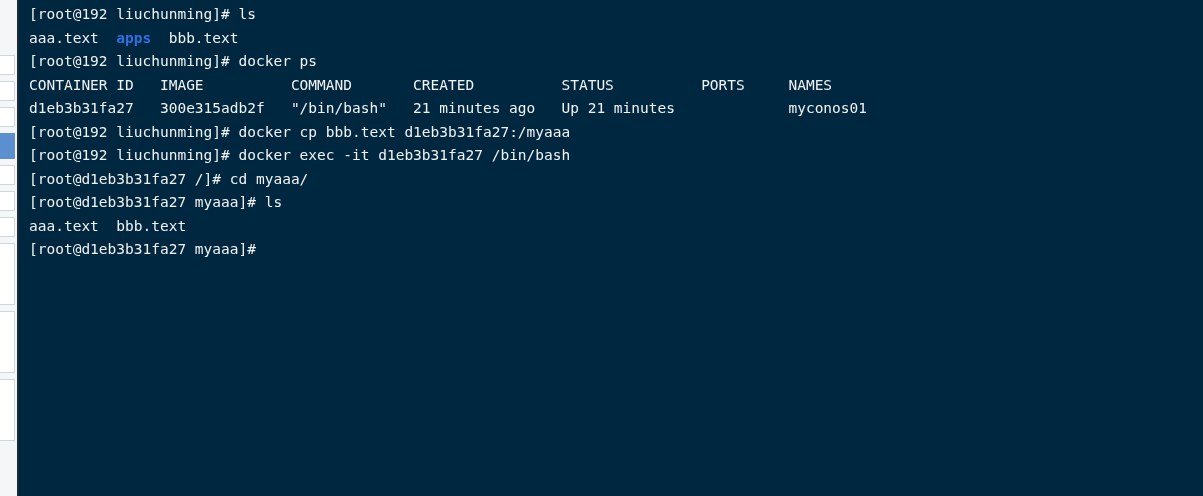  I want to click on directory-name: apps, so click(134, 38).